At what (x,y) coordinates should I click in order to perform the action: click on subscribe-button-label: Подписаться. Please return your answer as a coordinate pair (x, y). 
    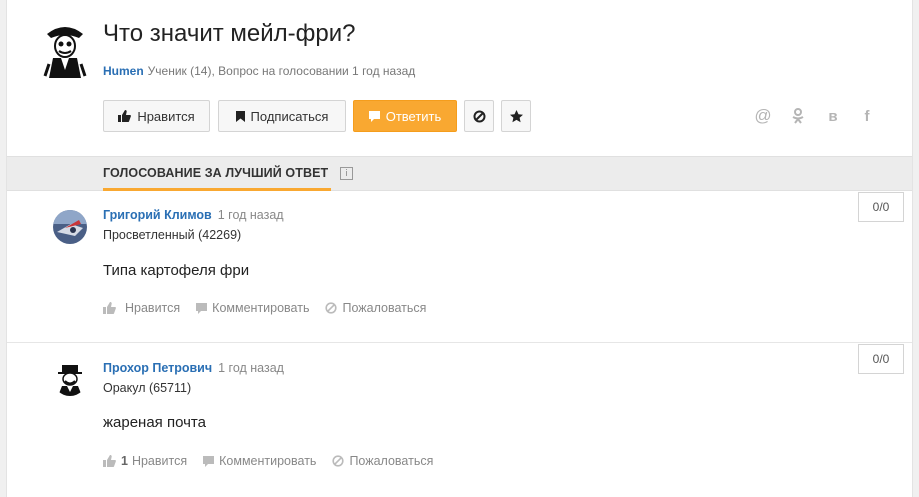
    Looking at the image, I should click on (289, 116).